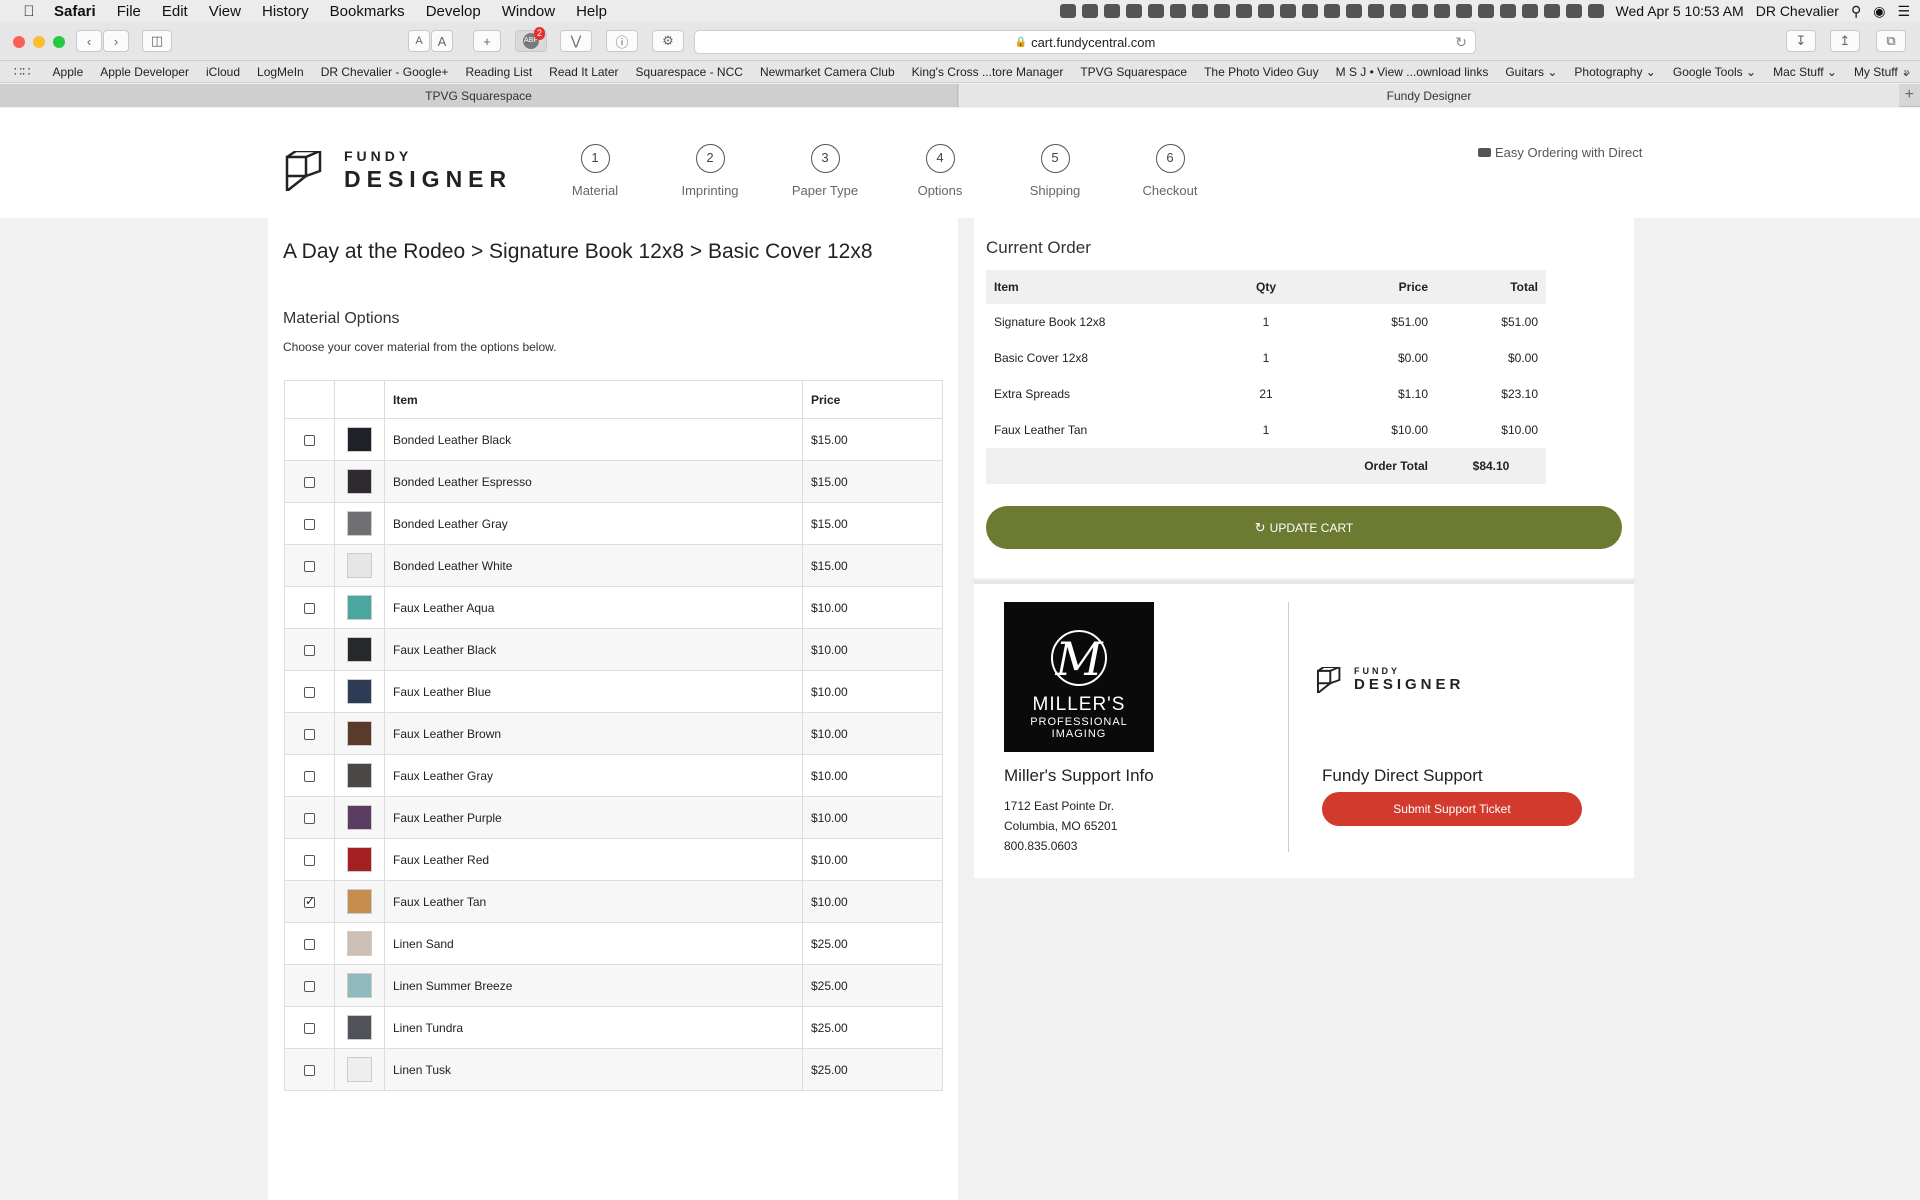 The height and width of the screenshot is (1200, 1920). I want to click on clock: Wed Apr 5 10:53 AM, so click(1680, 11).